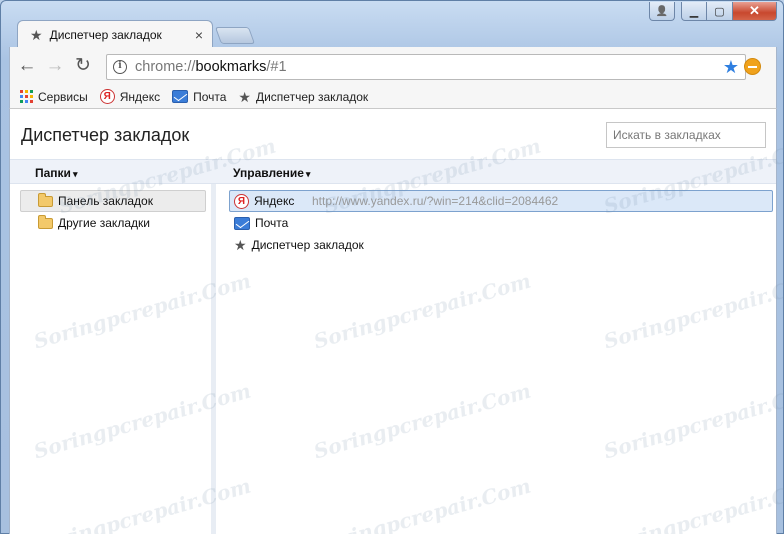 This screenshot has width=784, height=534. I want to click on window-controls: 👤 ▁ ▢ ✕, so click(713, 11).